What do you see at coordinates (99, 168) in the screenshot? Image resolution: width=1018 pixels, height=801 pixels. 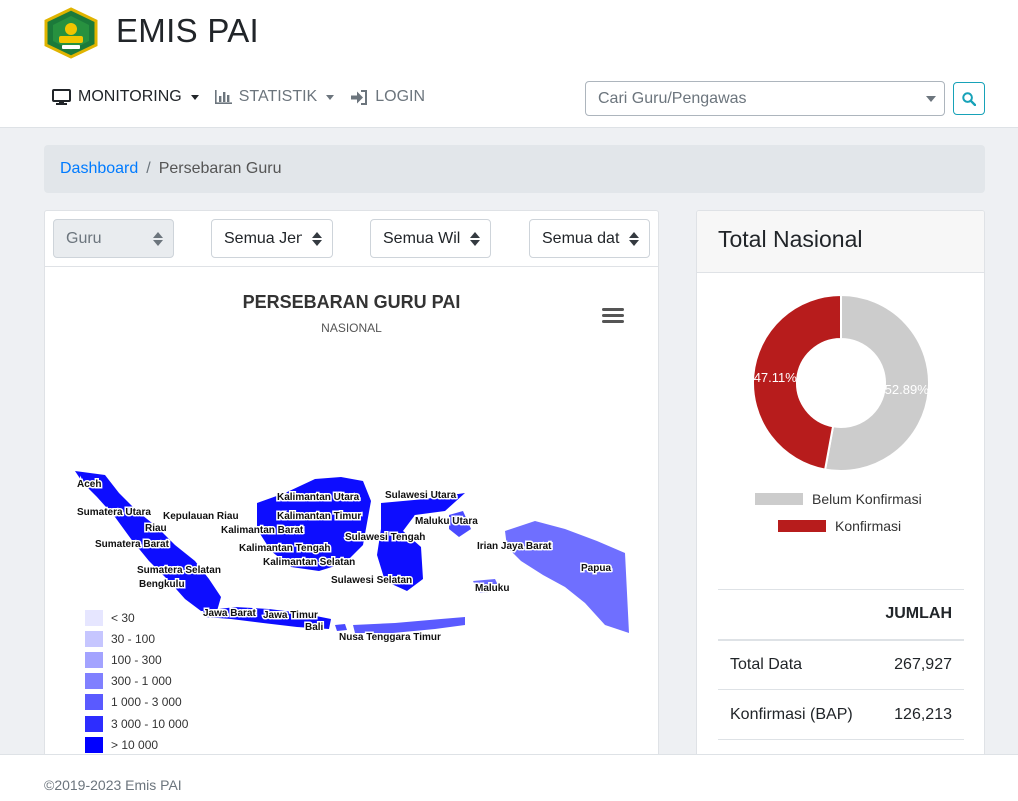 I see `breadcrumb-dashboard-link: Dashboard` at bounding box center [99, 168].